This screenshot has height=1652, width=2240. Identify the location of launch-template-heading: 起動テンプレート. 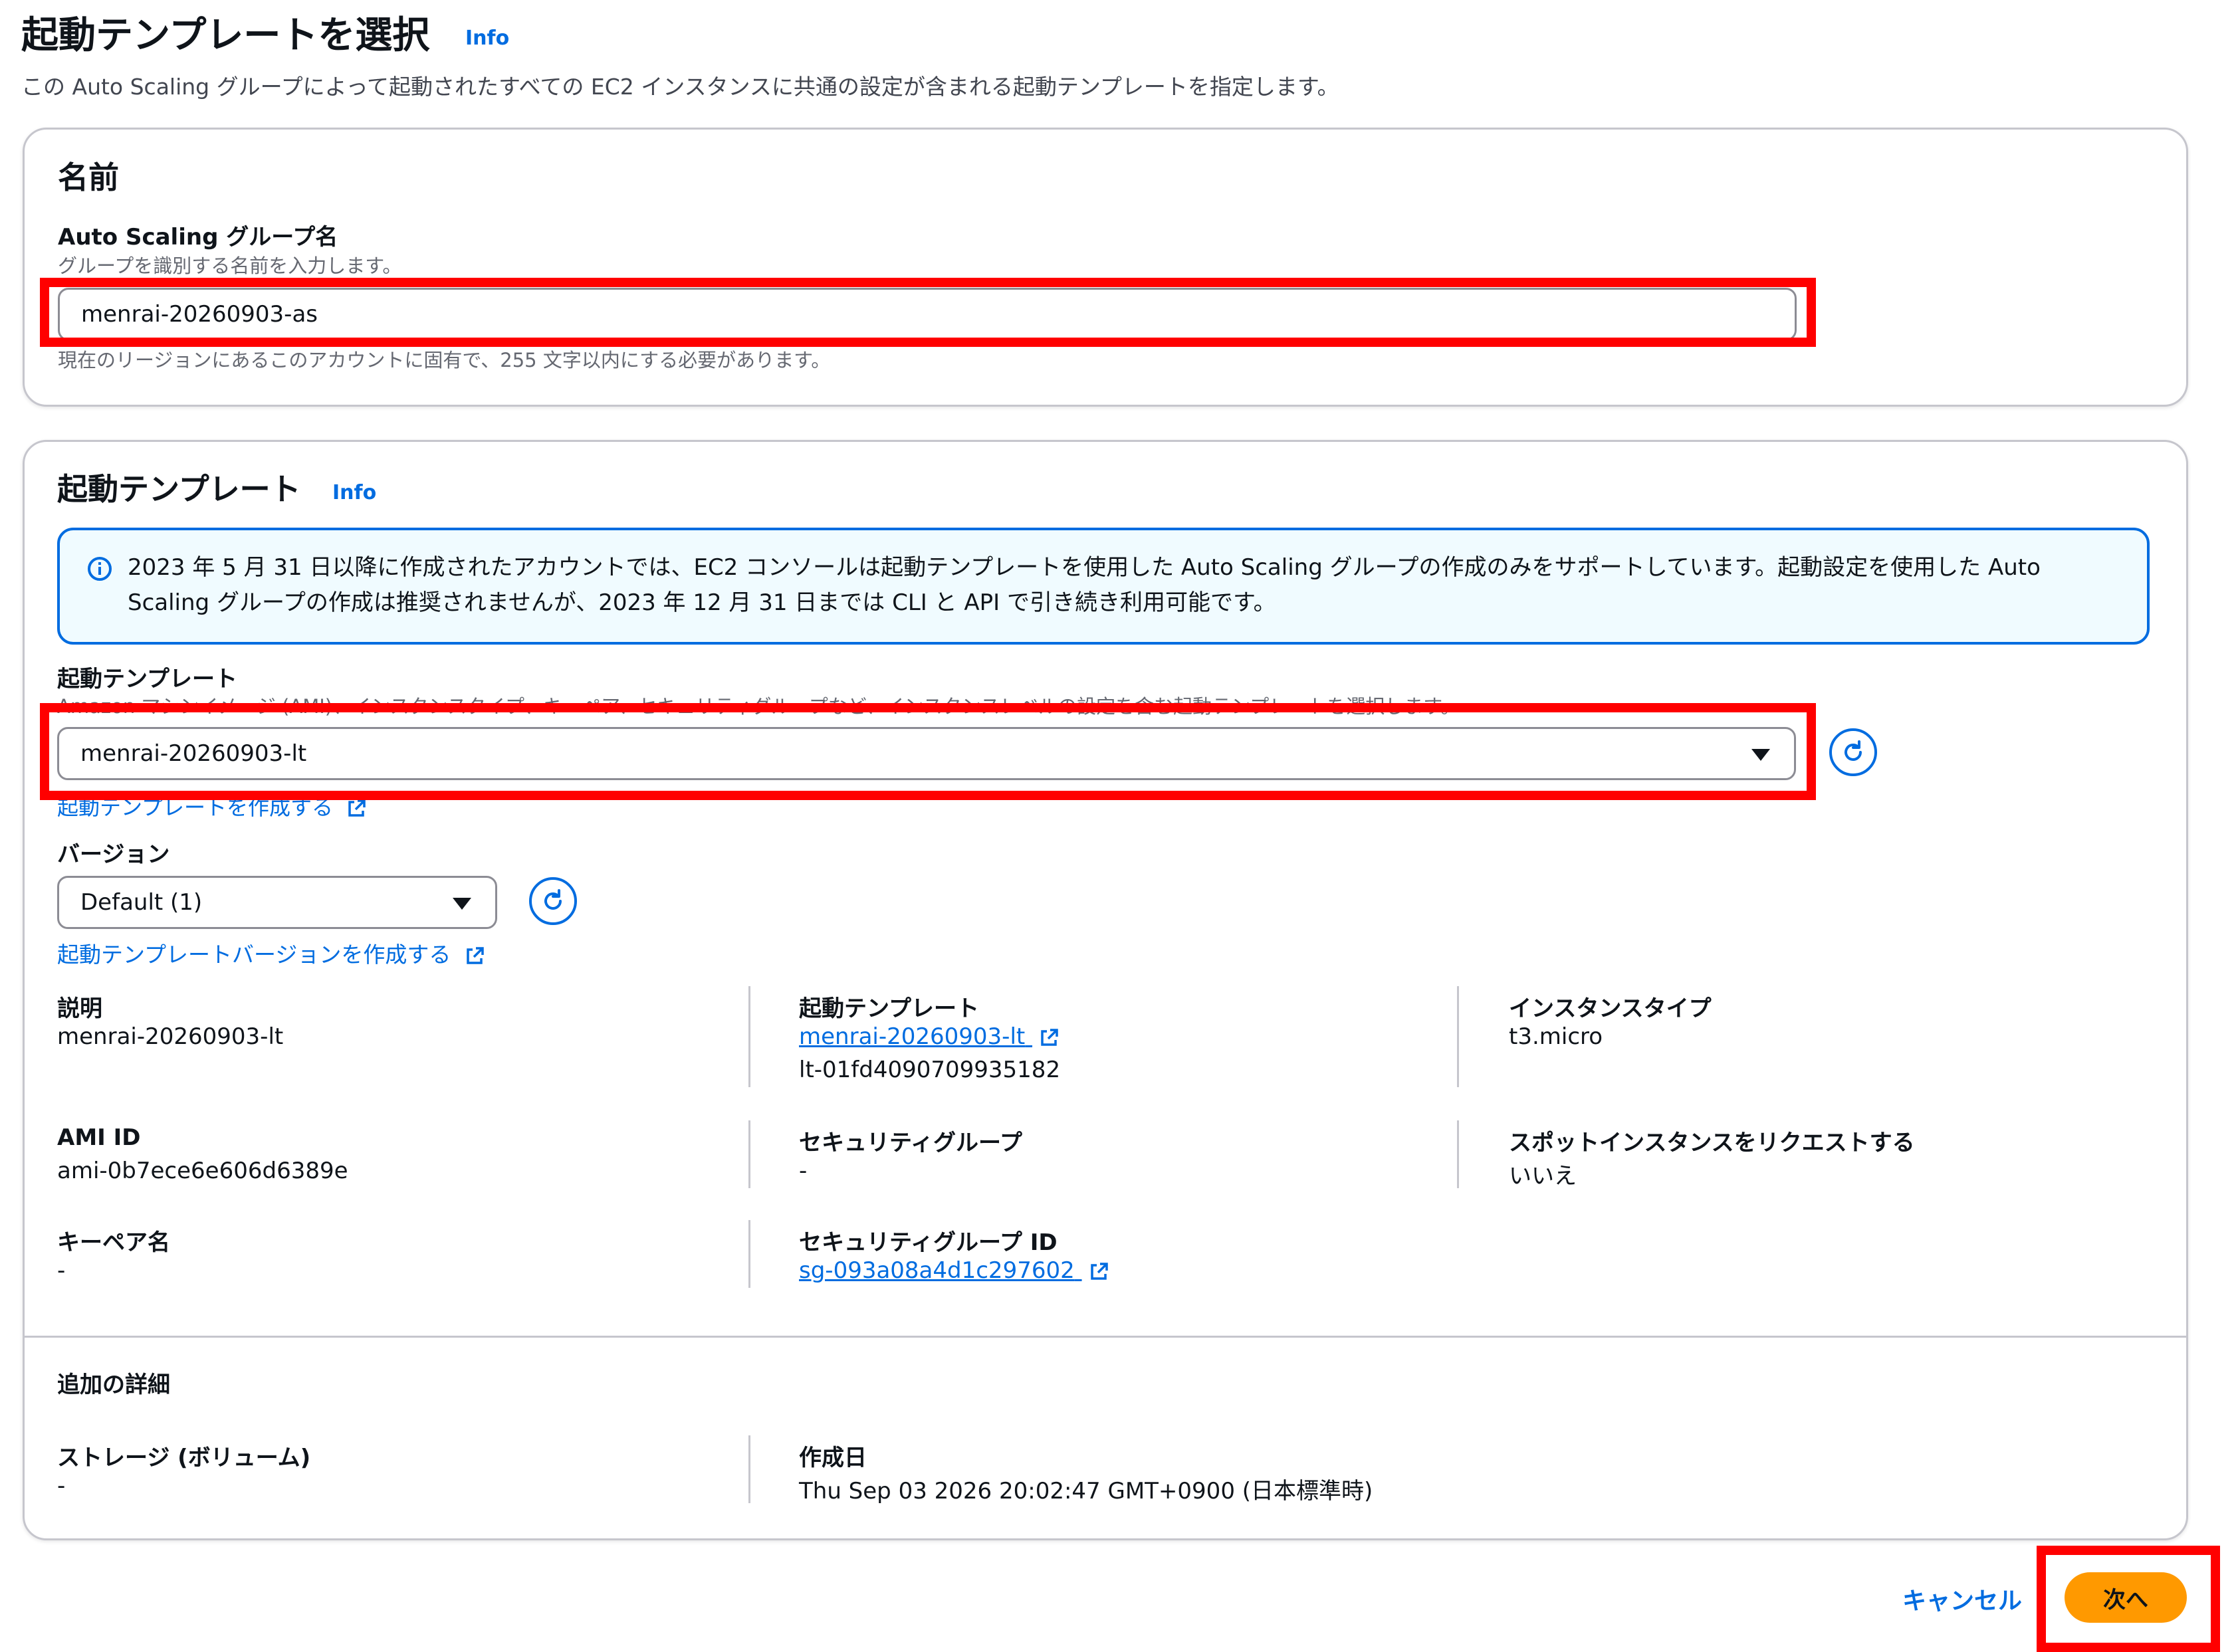
(179, 489).